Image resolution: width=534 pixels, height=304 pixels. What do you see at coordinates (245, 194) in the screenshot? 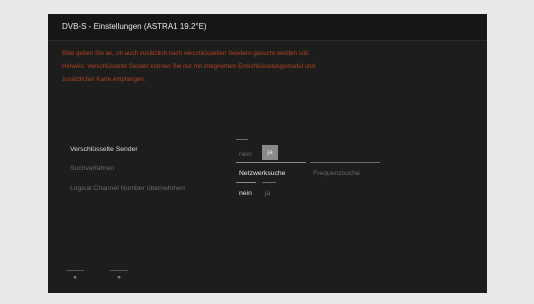
I see `lcn-option-no: nein` at bounding box center [245, 194].